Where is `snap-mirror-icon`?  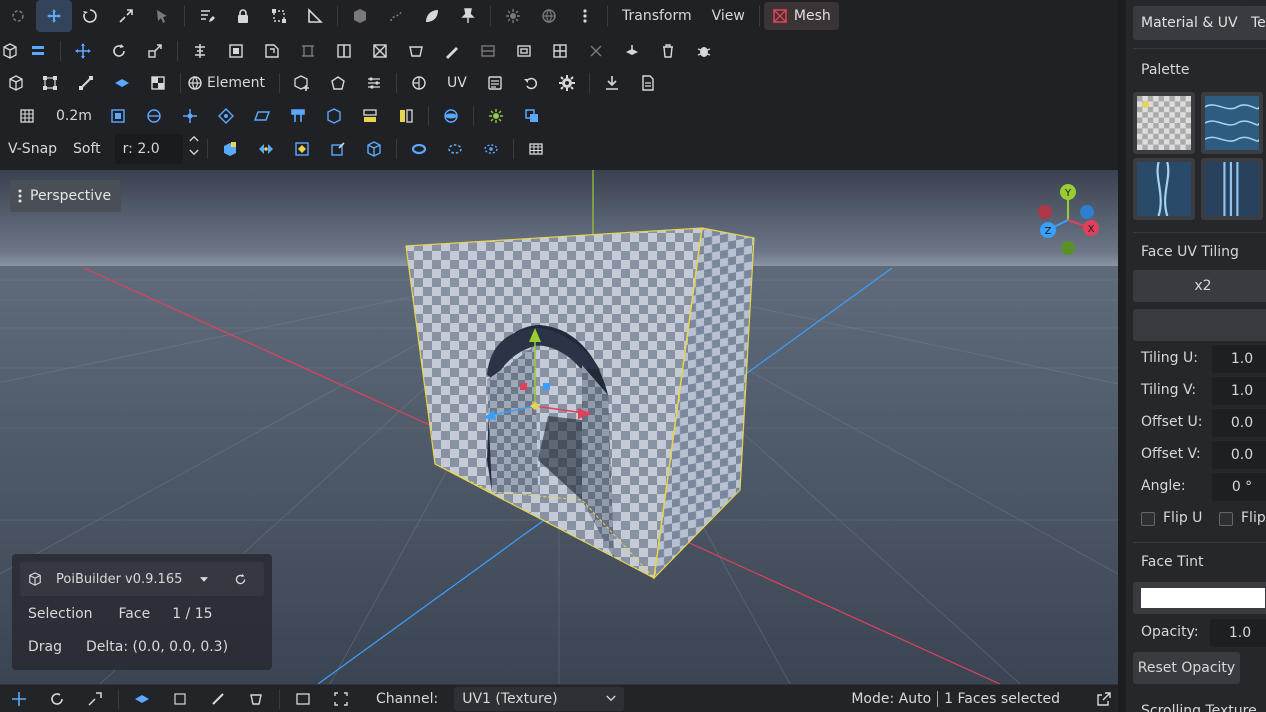
snap-mirror-icon is located at coordinates (266, 149).